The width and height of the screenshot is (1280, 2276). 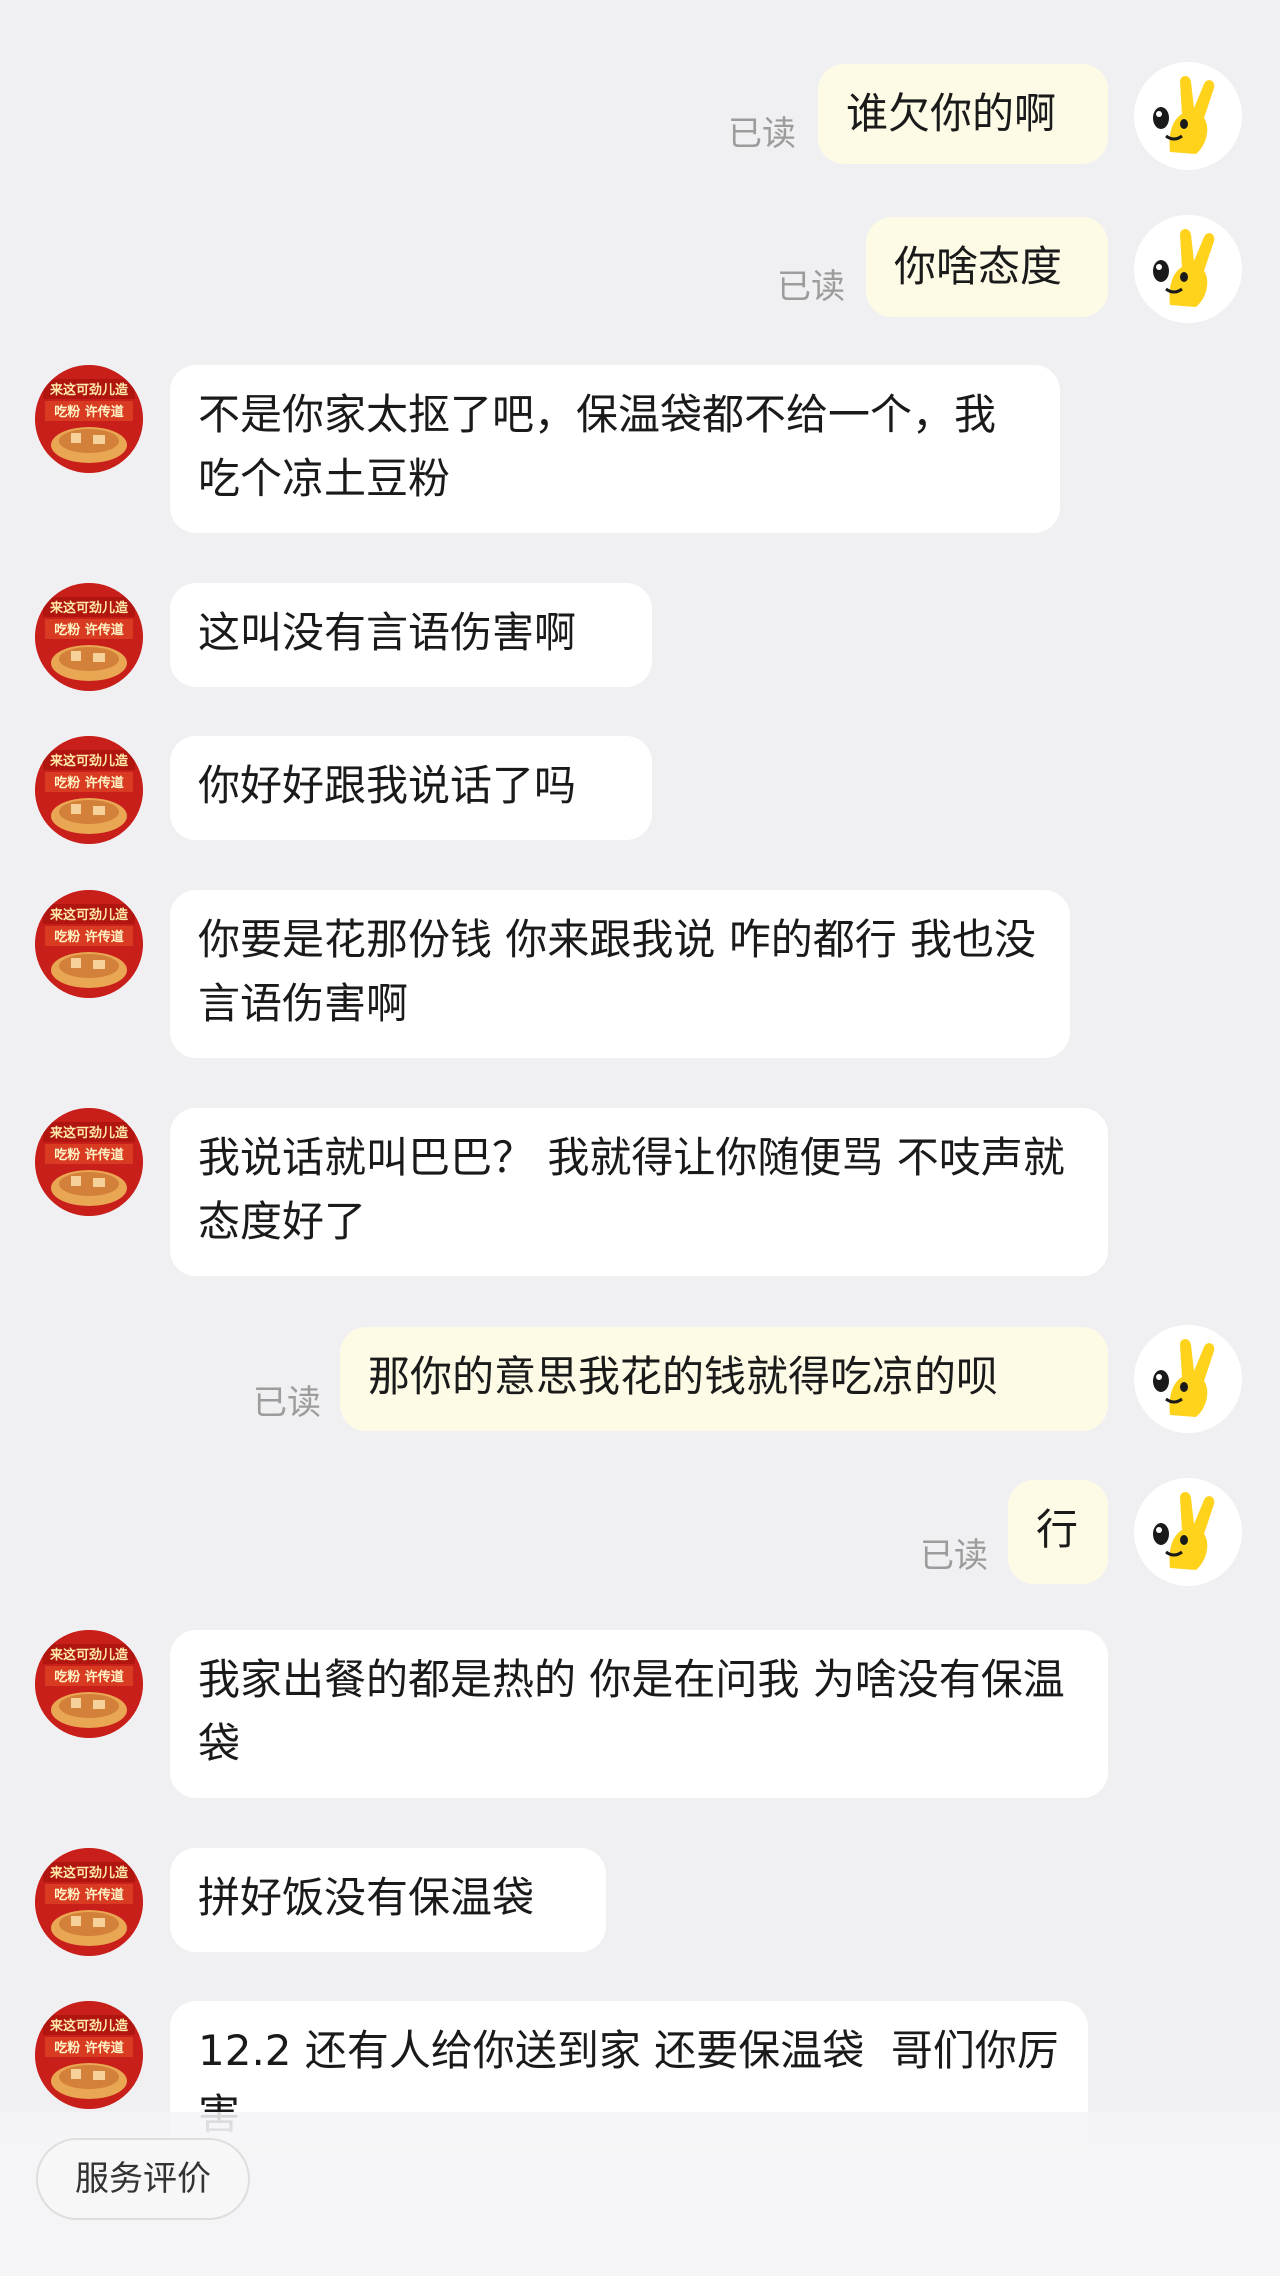 What do you see at coordinates (640, 2194) in the screenshot?
I see `bottom-action-bar: 服务评价` at bounding box center [640, 2194].